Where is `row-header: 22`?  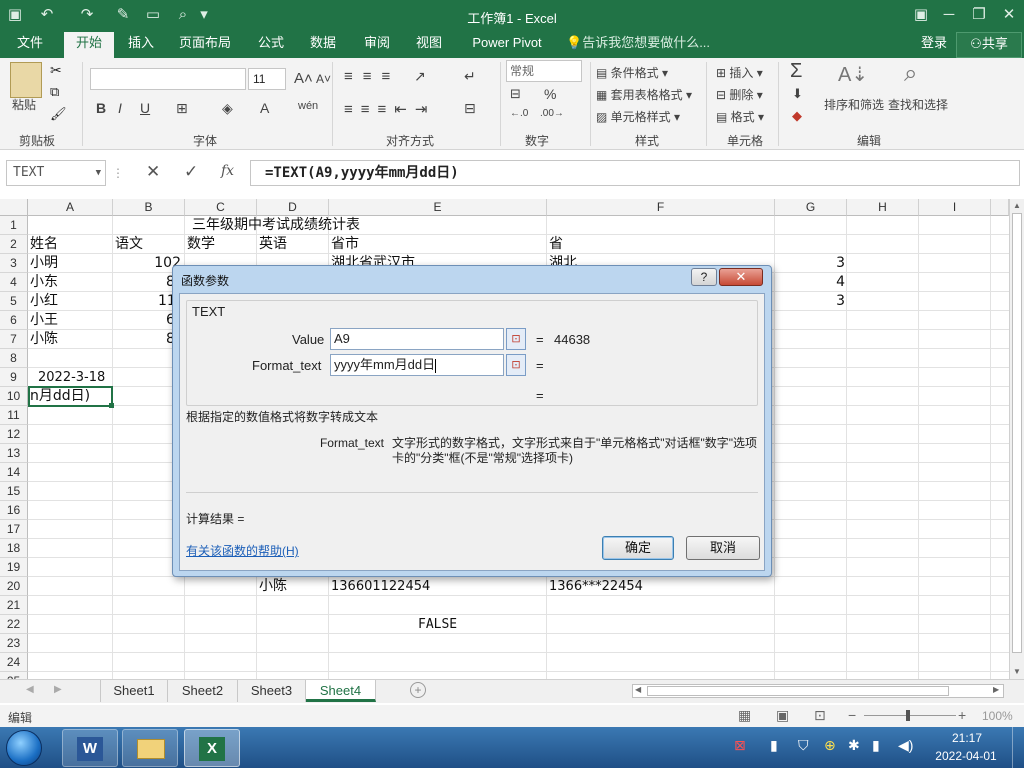
row-header: 22 is located at coordinates (14, 624).